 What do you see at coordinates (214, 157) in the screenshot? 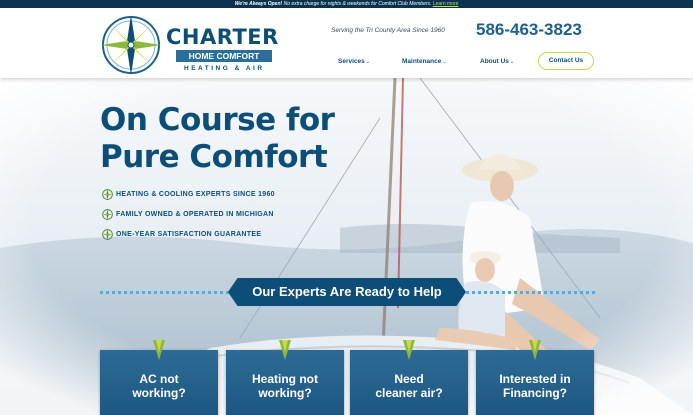
I see `hero-title-line2: Pure Comfort` at bounding box center [214, 157].